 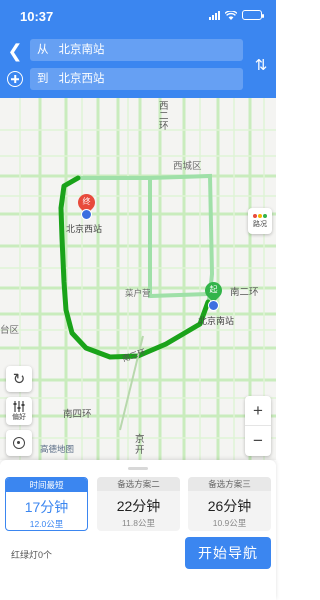 What do you see at coordinates (46, 524) in the screenshot?
I see `plan-distance: 12.0公里` at bounding box center [46, 524].